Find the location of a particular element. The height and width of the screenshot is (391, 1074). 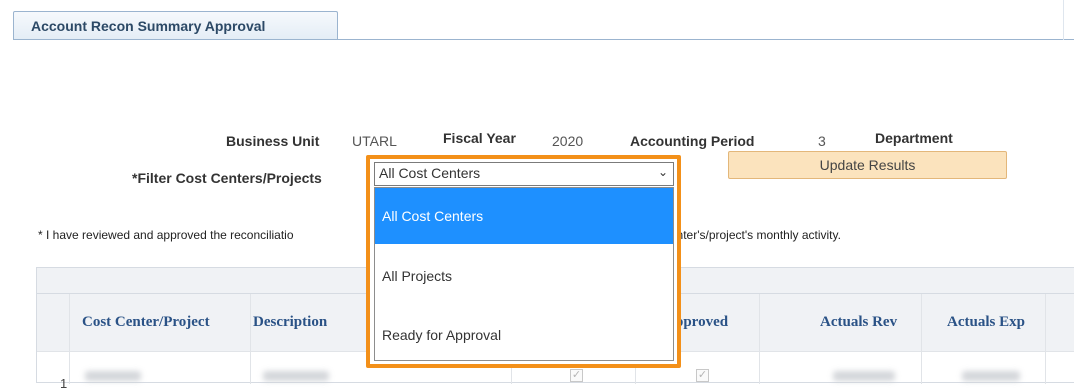

redacted-description is located at coordinates (296, 376).